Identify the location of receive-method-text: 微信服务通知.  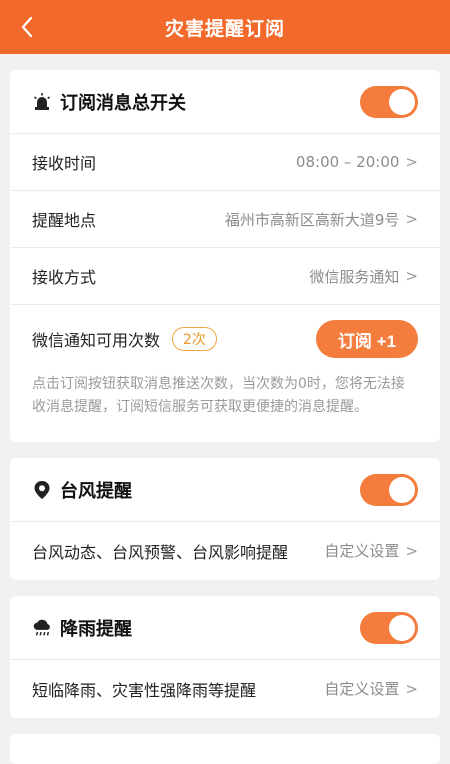
(354, 276).